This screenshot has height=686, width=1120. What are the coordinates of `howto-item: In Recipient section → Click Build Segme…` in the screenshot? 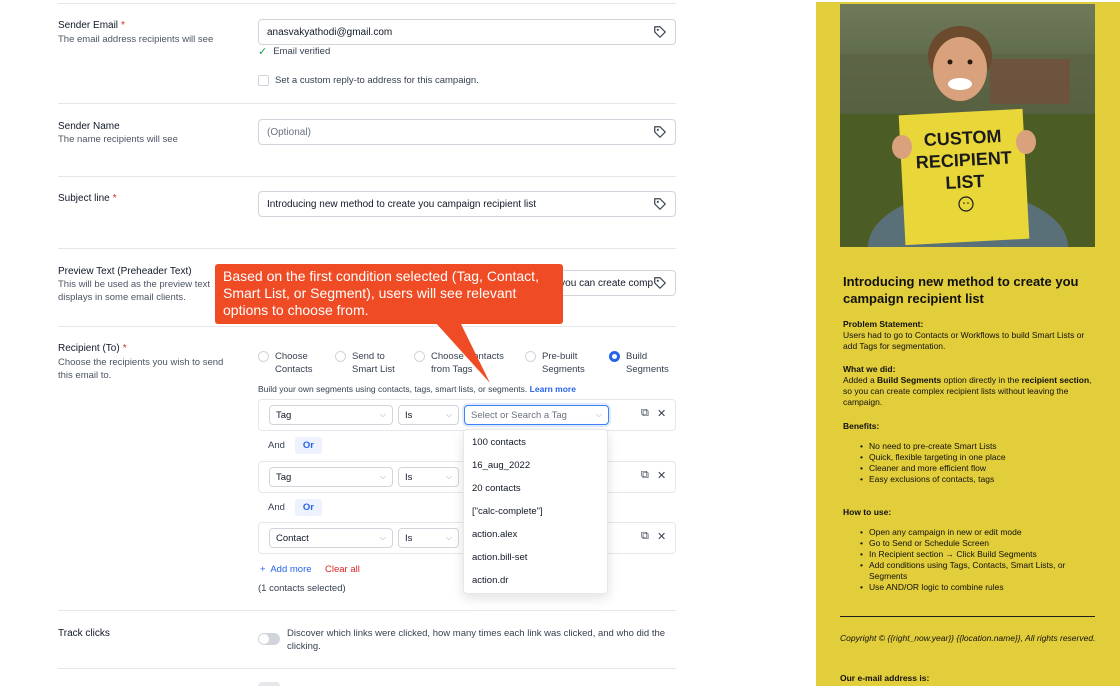 It's located at (975, 554).